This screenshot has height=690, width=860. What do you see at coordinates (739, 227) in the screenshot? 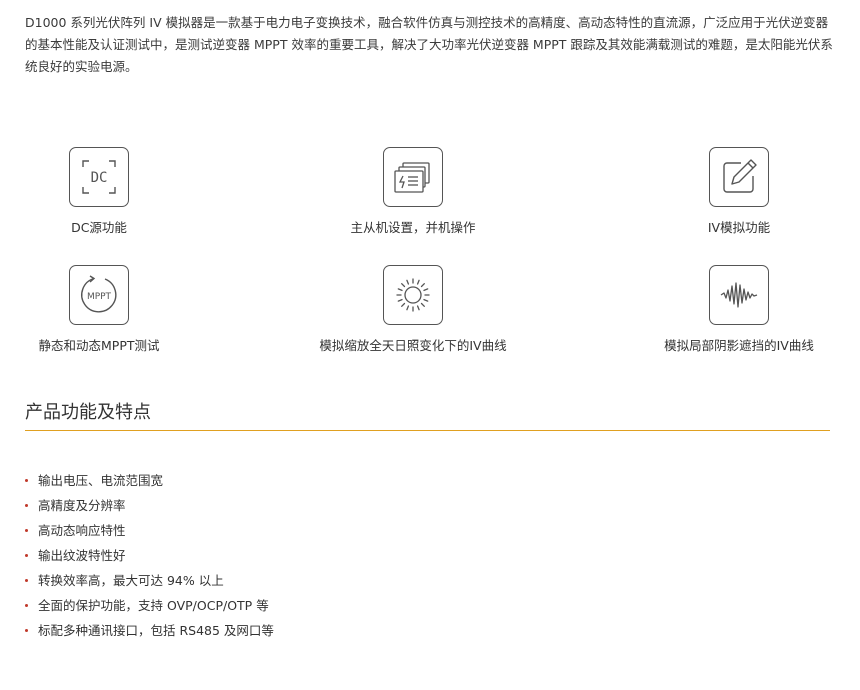
I see `feature-label: IV模拟功能` at bounding box center [739, 227].